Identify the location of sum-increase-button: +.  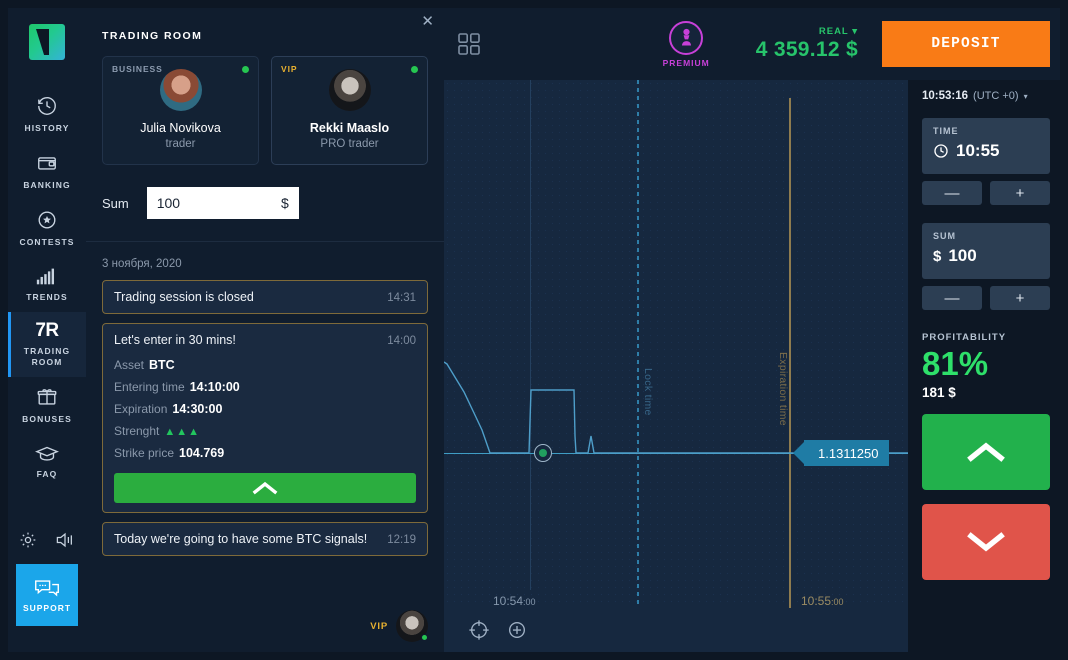
(1020, 298).